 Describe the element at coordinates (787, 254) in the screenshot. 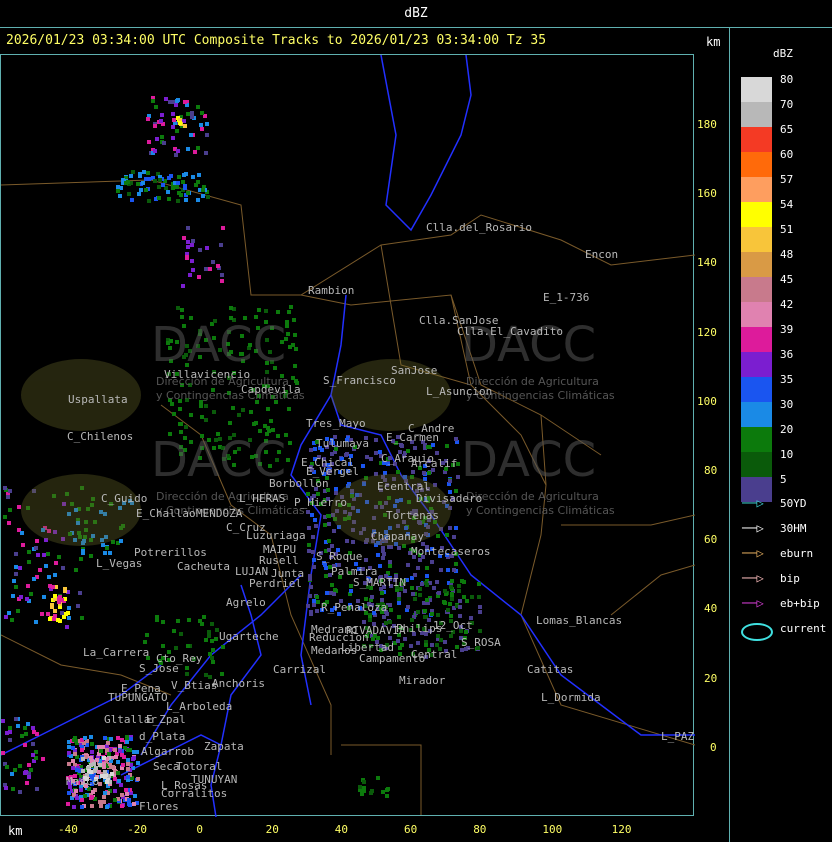

I see `legend-value: 48` at that location.